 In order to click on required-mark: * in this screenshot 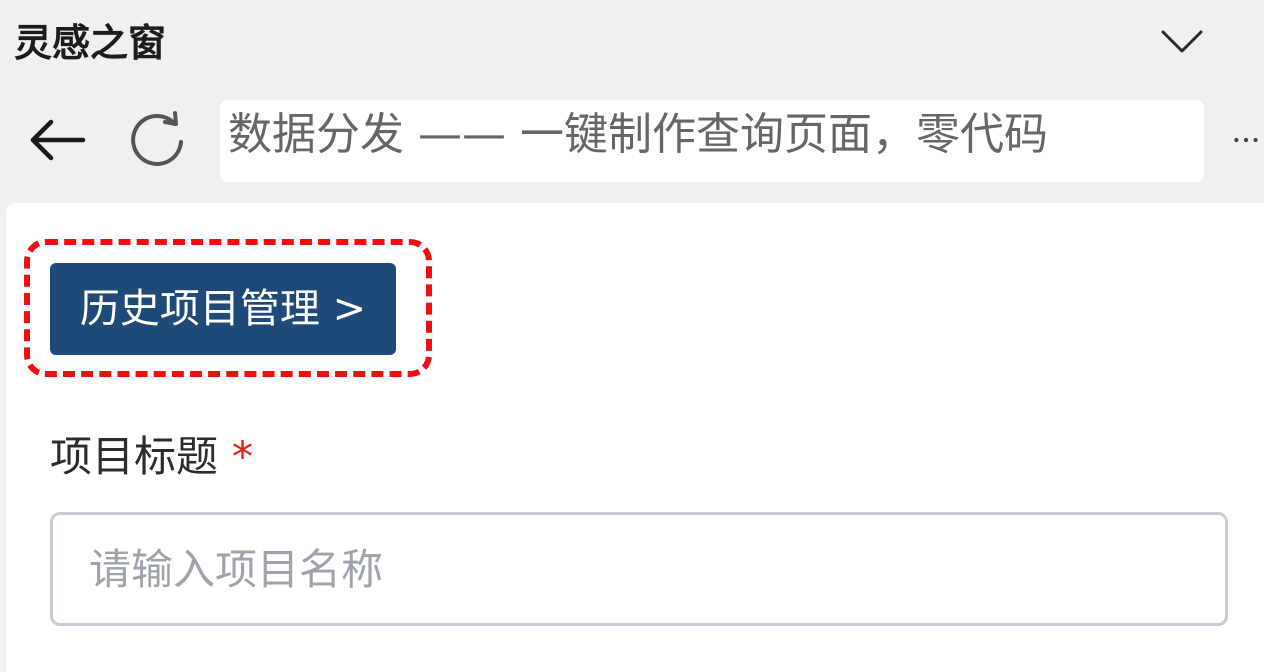, I will do `click(243, 456)`.